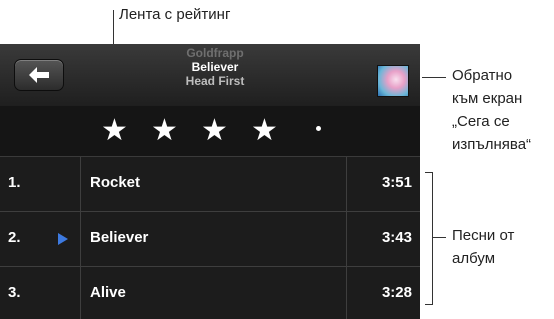  I want to click on track-number: 3., so click(14, 292).